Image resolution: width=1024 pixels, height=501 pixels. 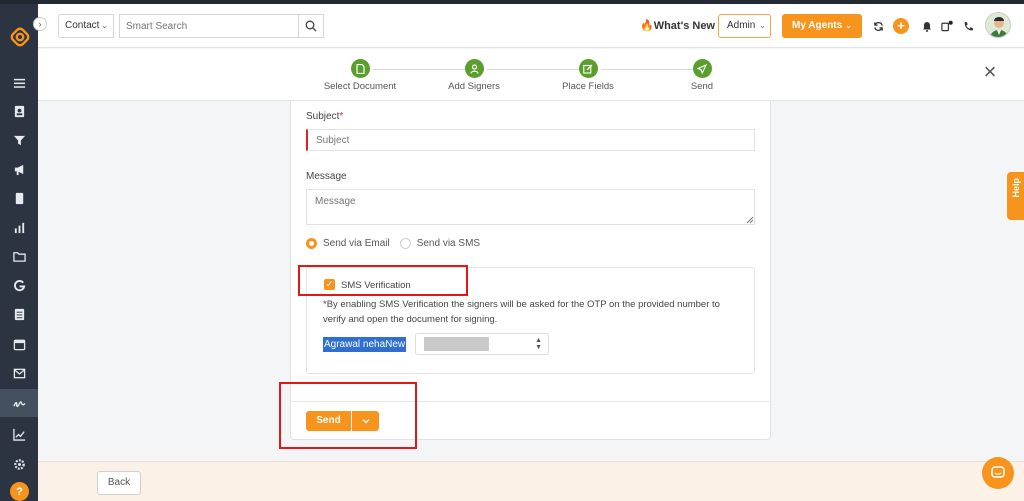 What do you see at coordinates (360, 68) in the screenshot?
I see `document-icon` at bounding box center [360, 68].